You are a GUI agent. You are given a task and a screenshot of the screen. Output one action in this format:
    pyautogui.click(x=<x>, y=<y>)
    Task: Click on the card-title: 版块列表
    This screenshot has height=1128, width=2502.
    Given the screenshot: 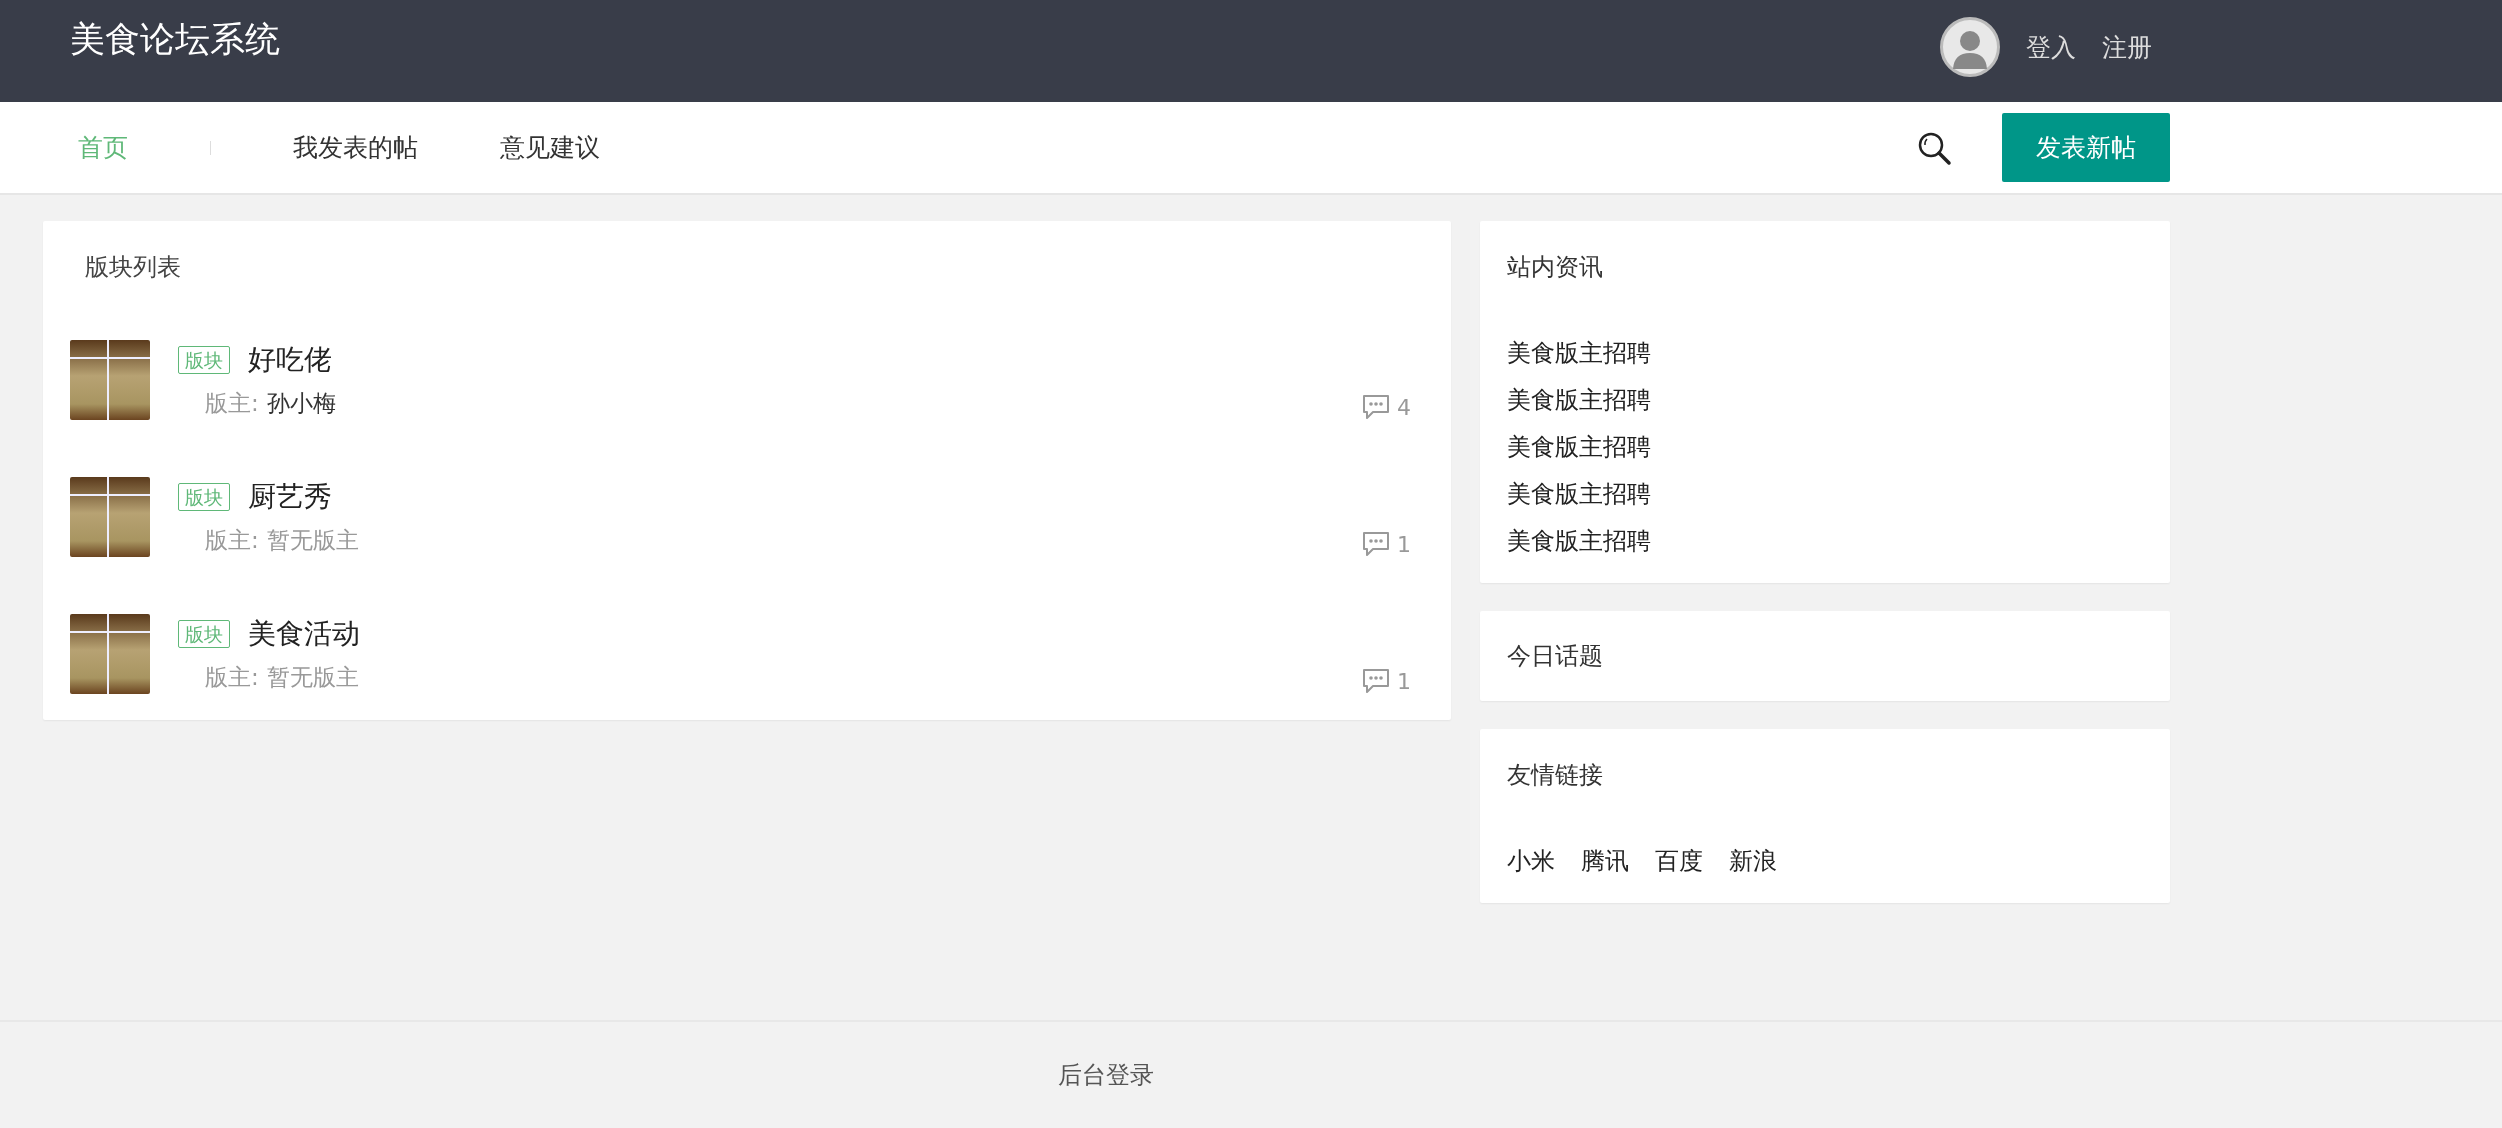 What is the action you would take?
    pyautogui.click(x=133, y=267)
    